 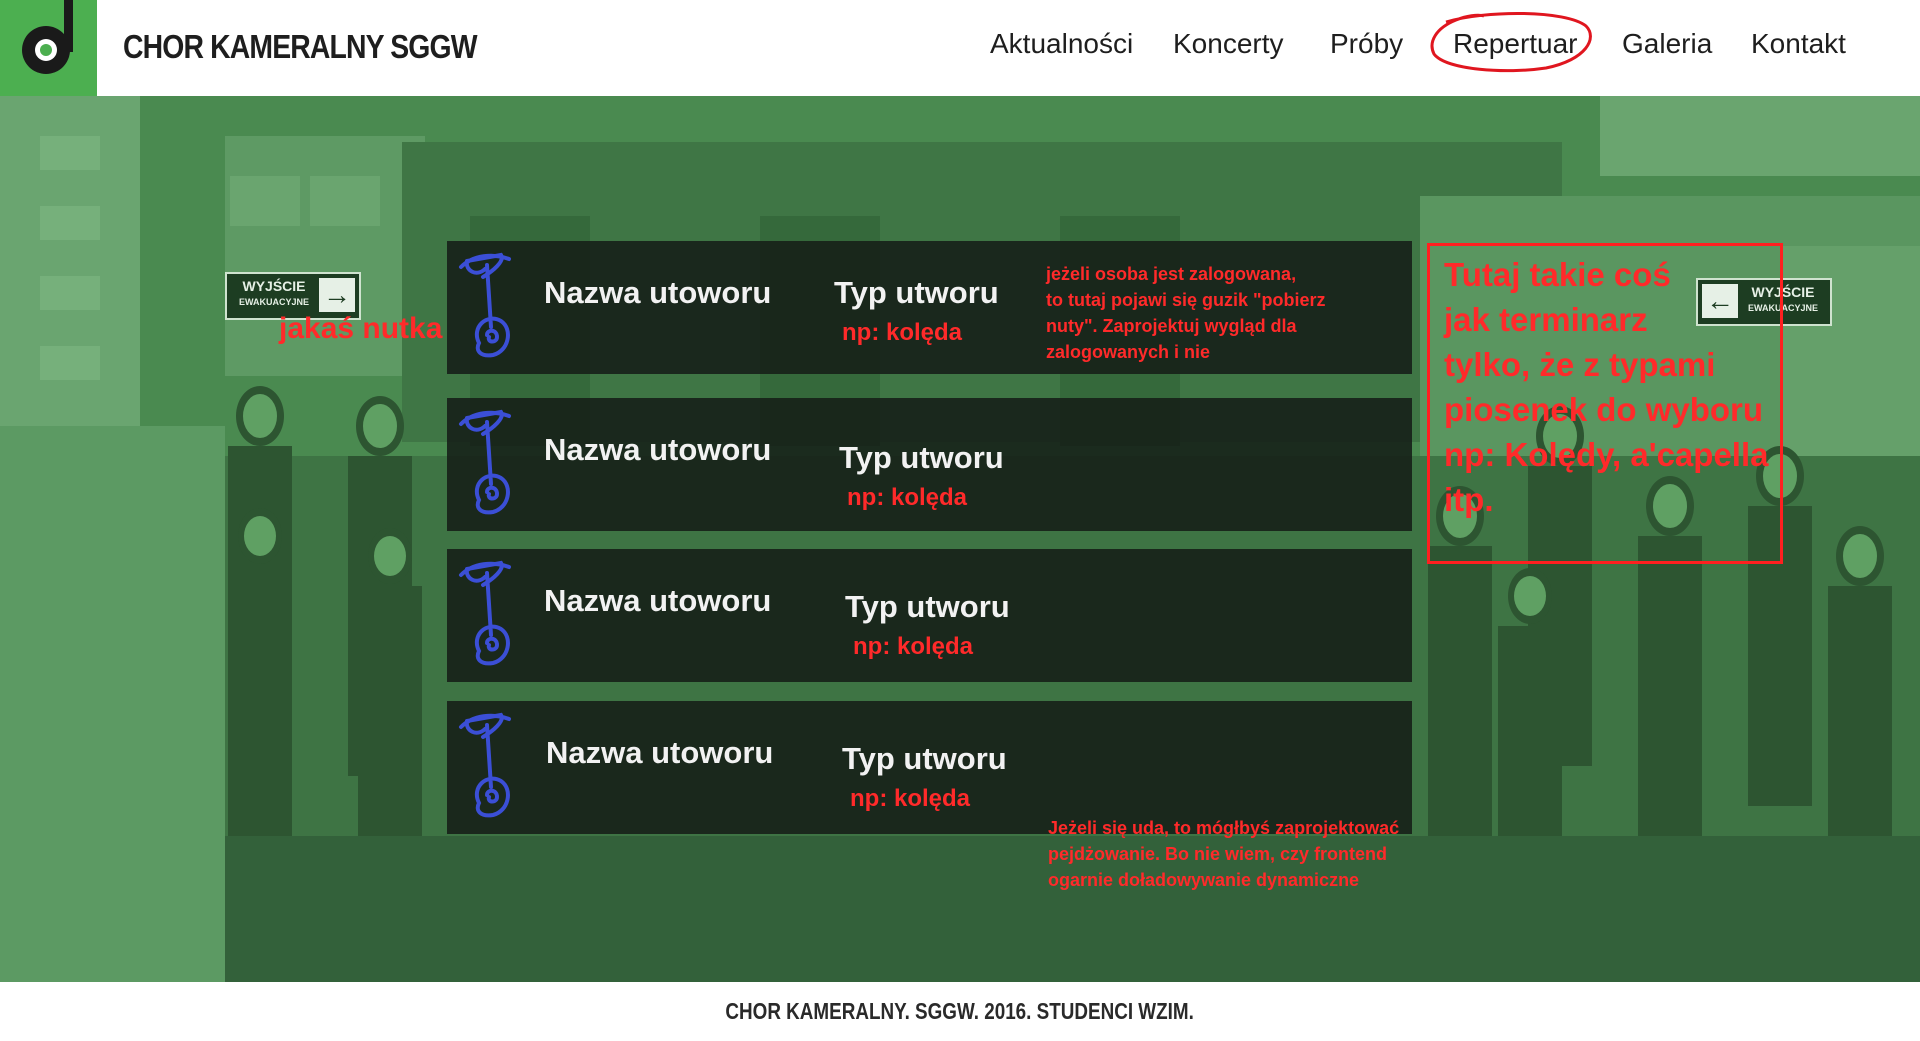 What do you see at coordinates (273, 302) in the screenshot?
I see `exit-sign-left-line2: EWAKUACYJNE` at bounding box center [273, 302].